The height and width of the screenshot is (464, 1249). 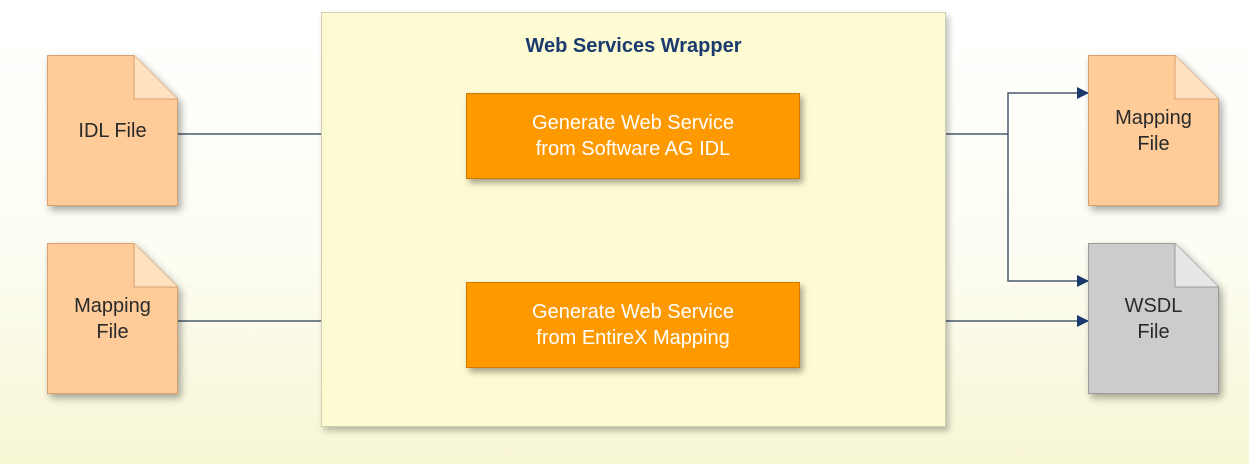 I want to click on document-label: WSDL File, so click(x=1153, y=318).